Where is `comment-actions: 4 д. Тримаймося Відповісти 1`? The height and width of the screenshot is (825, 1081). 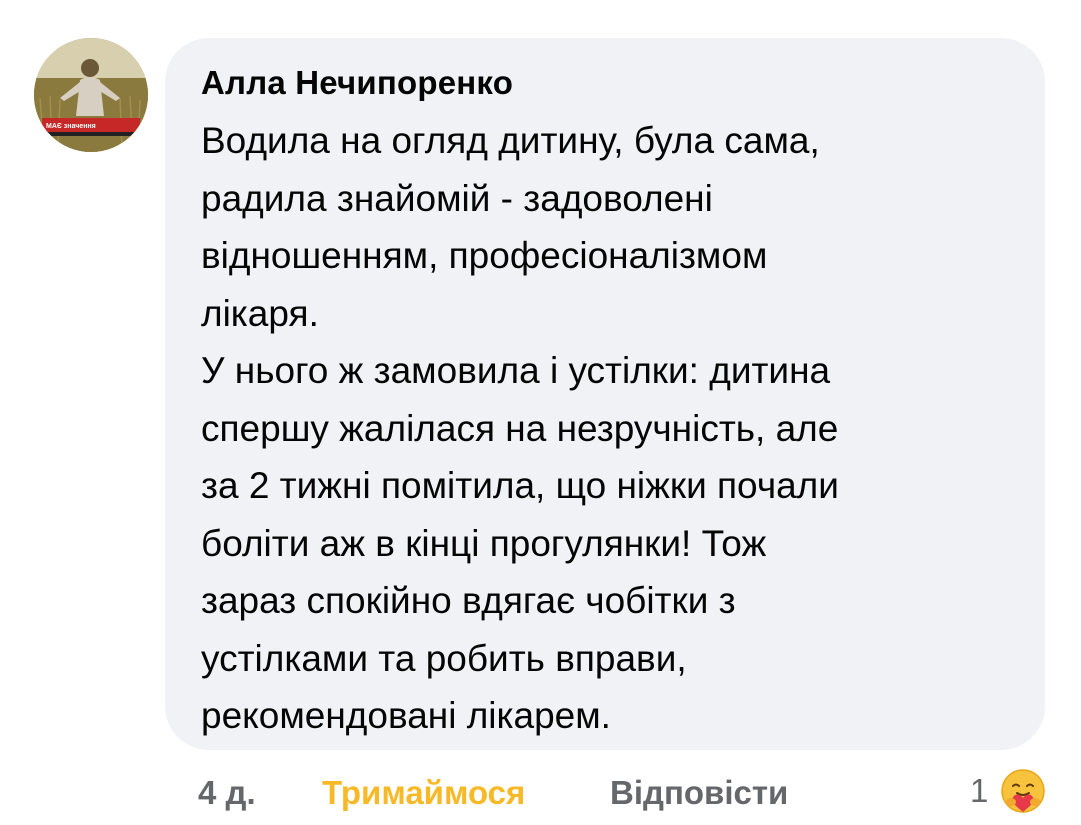 comment-actions: 4 д. Тримаймося Відповісти 1 is located at coordinates (540, 793).